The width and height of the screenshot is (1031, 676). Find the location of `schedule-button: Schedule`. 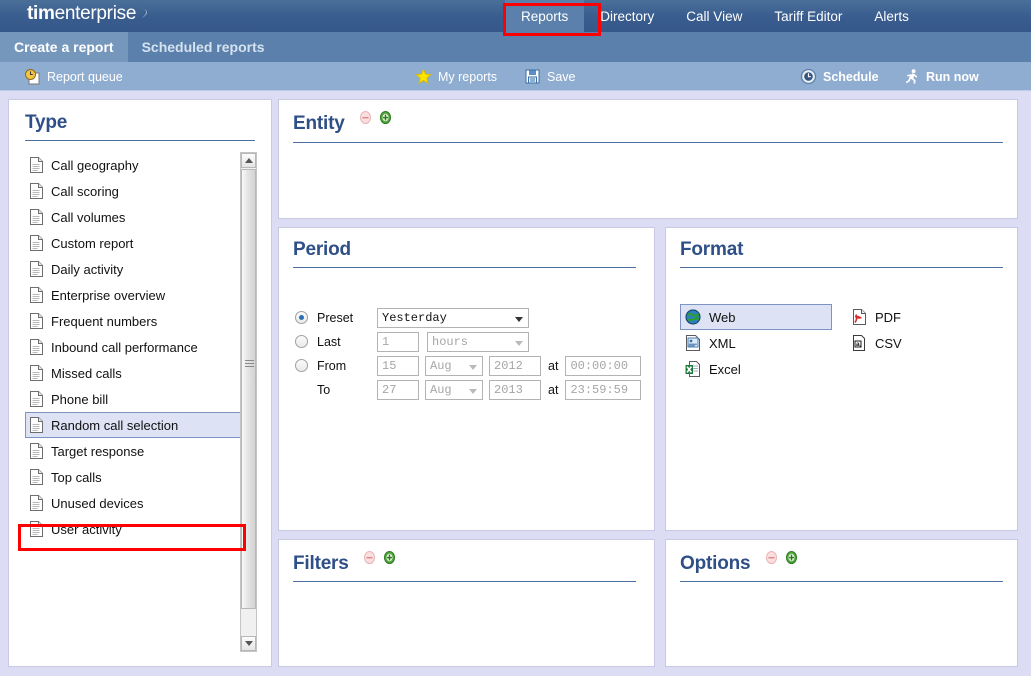

schedule-button: Schedule is located at coordinates (839, 76).